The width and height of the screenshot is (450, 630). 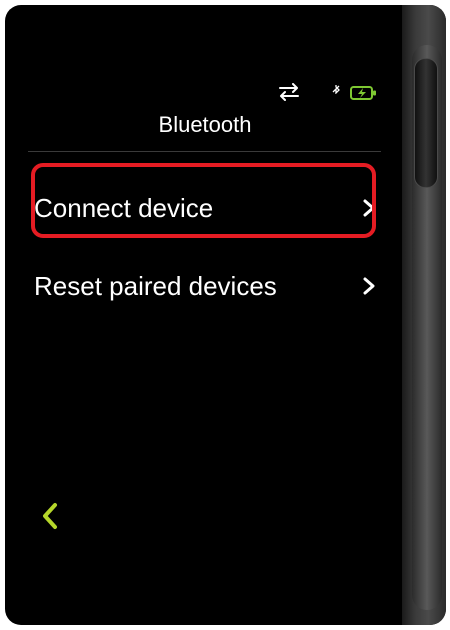 What do you see at coordinates (289, 92) in the screenshot?
I see `transfer-arrows-icon` at bounding box center [289, 92].